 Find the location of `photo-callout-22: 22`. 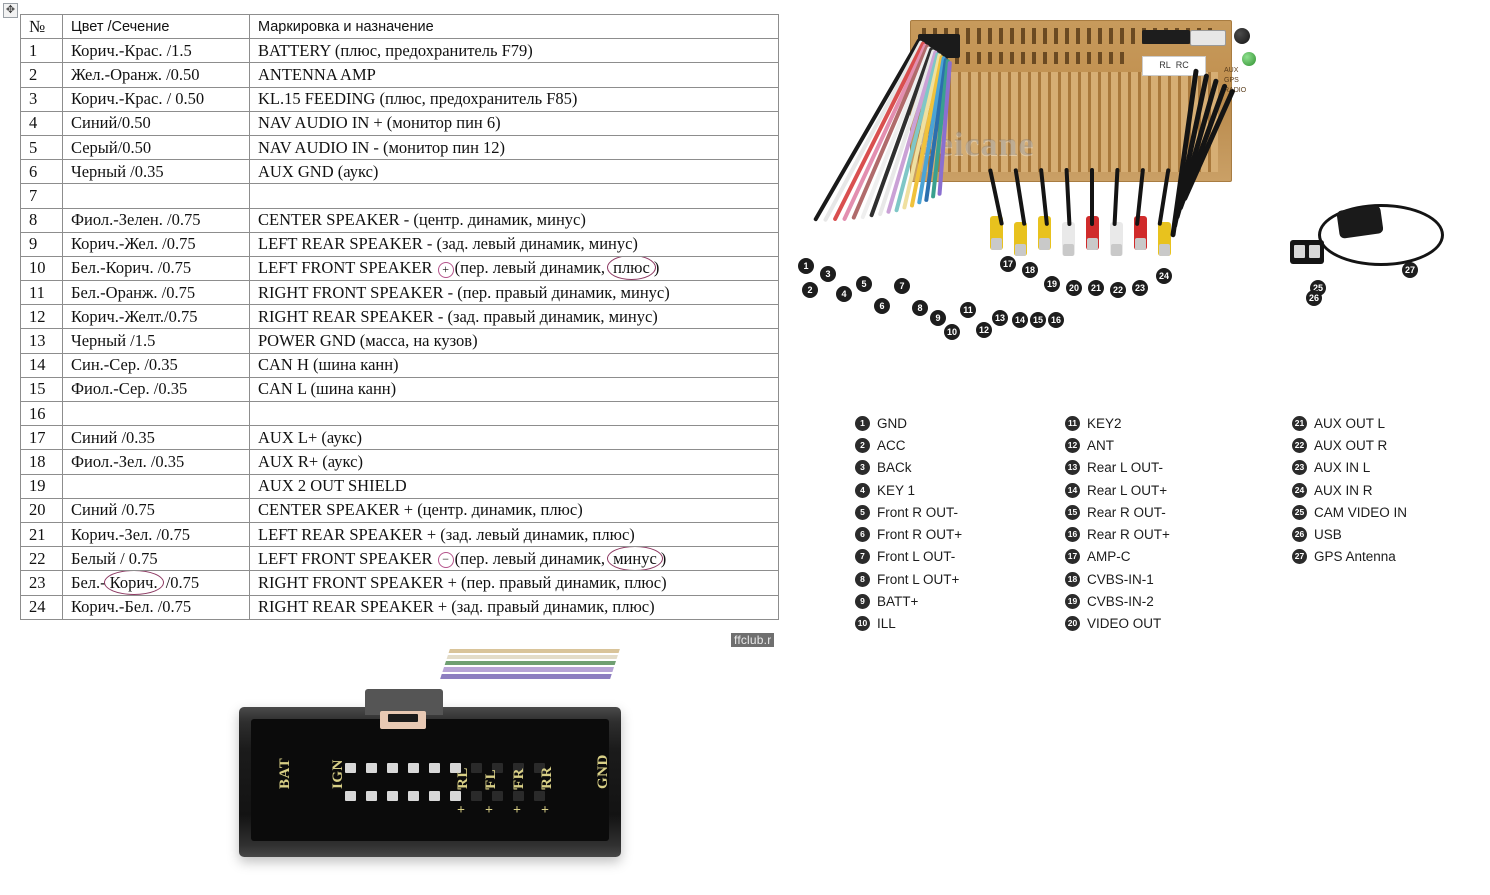

photo-callout-22: 22 is located at coordinates (1118, 290).